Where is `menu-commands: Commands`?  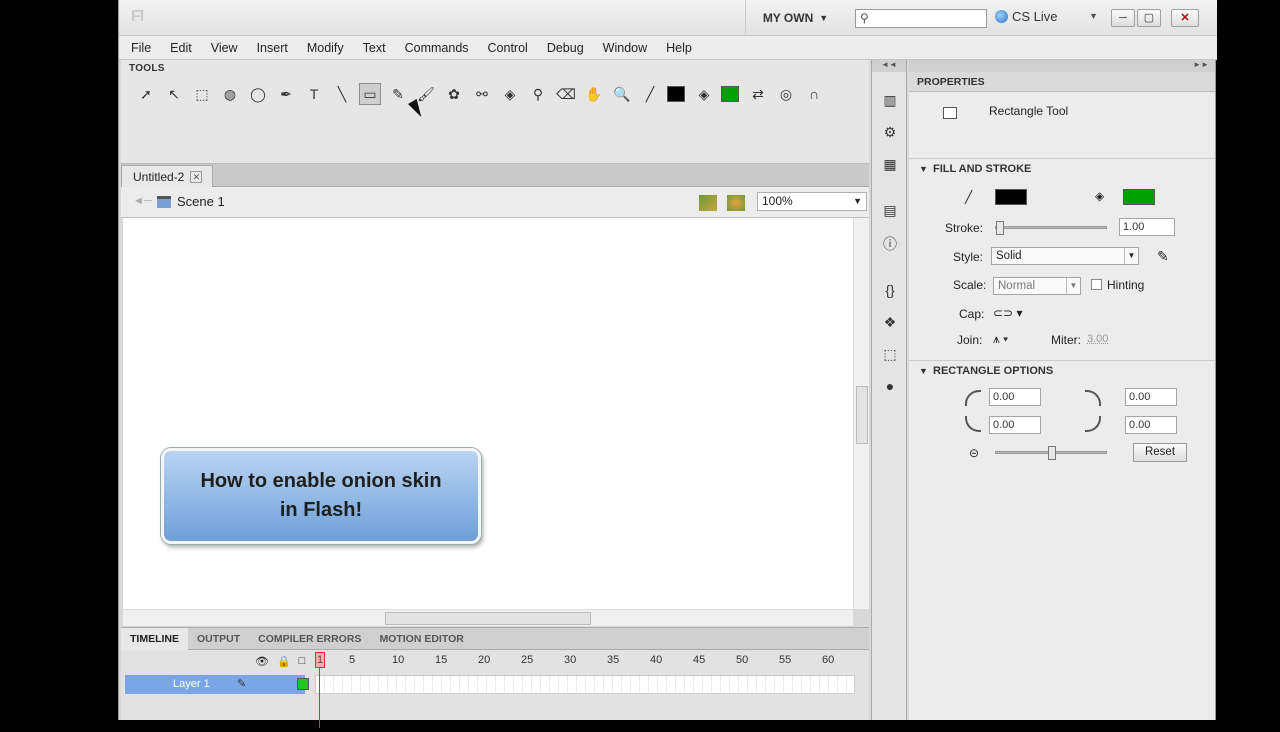
menu-commands: Commands is located at coordinates (437, 48).